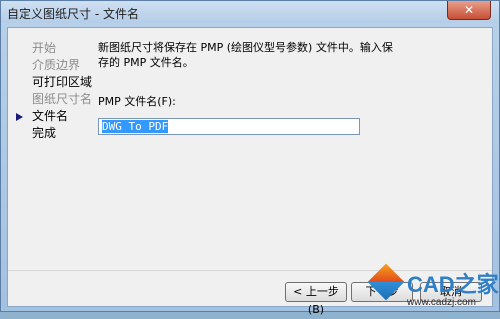 This screenshot has width=500, height=319. Describe the element at coordinates (316, 299) in the screenshot. I see `back-button: < 上一步(B)` at that location.